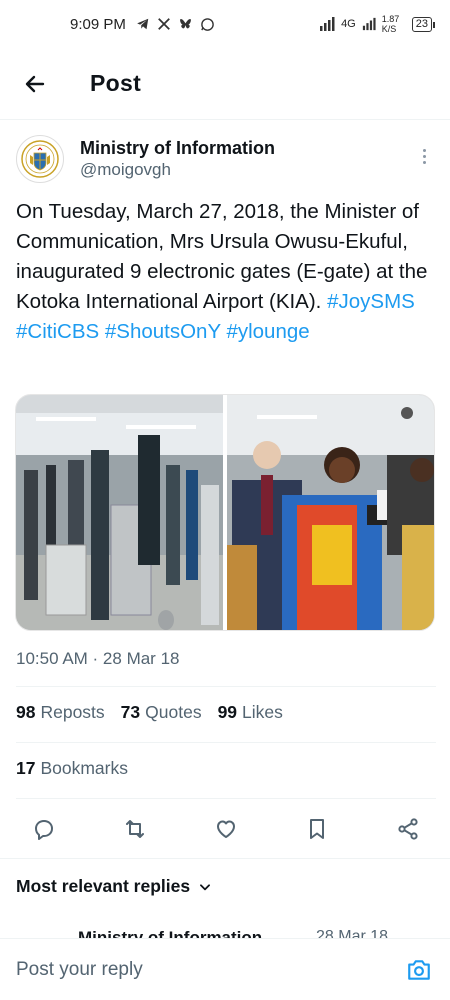 The image size is (450, 1000). What do you see at coordinates (225, 24) in the screenshot?
I see `status-bar: 9:09 PM 4G 1.87 K/S 23` at bounding box center [225, 24].